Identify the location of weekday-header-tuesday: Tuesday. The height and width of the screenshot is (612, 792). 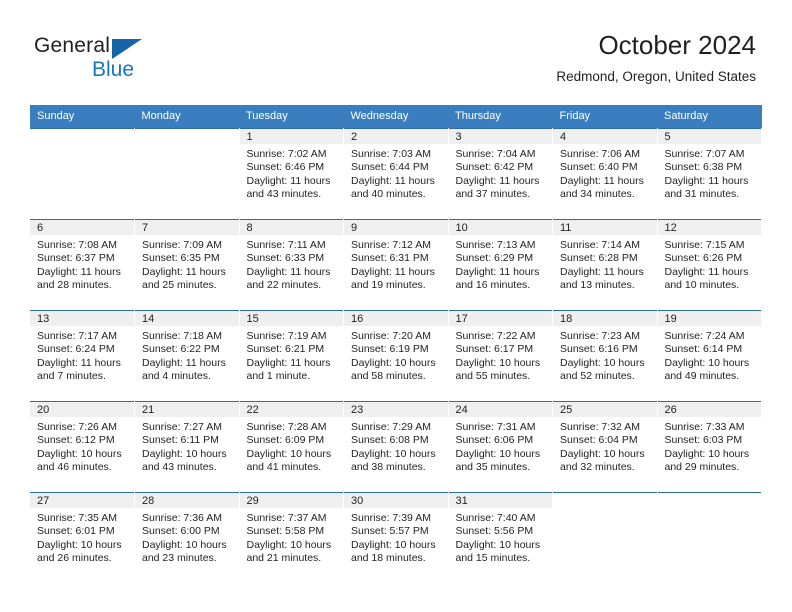
(291, 117).